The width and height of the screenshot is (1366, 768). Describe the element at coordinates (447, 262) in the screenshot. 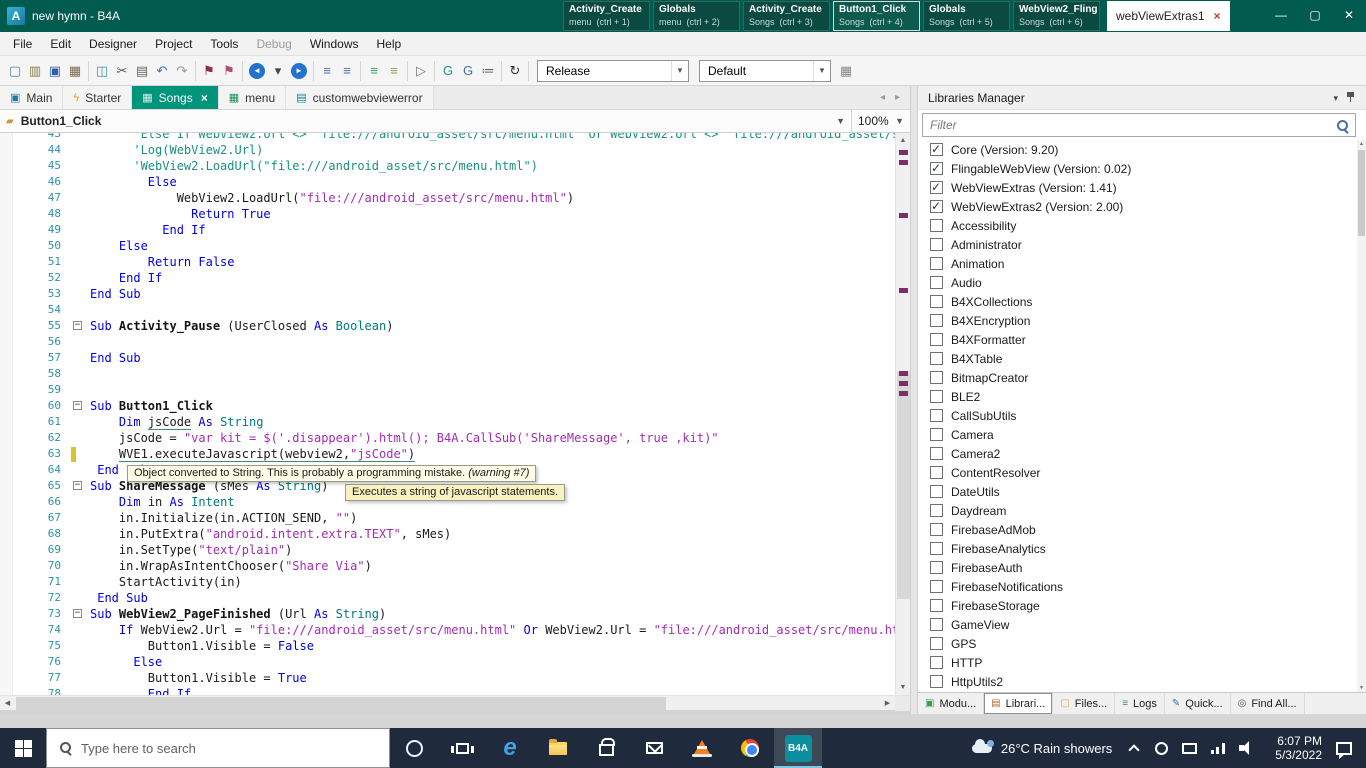

I see `code-line-51: 51 Return False` at that location.